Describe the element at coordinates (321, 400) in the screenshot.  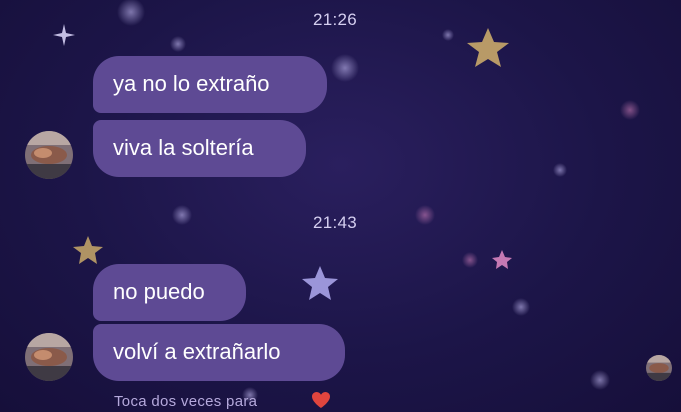
I see `heart-icon` at that location.